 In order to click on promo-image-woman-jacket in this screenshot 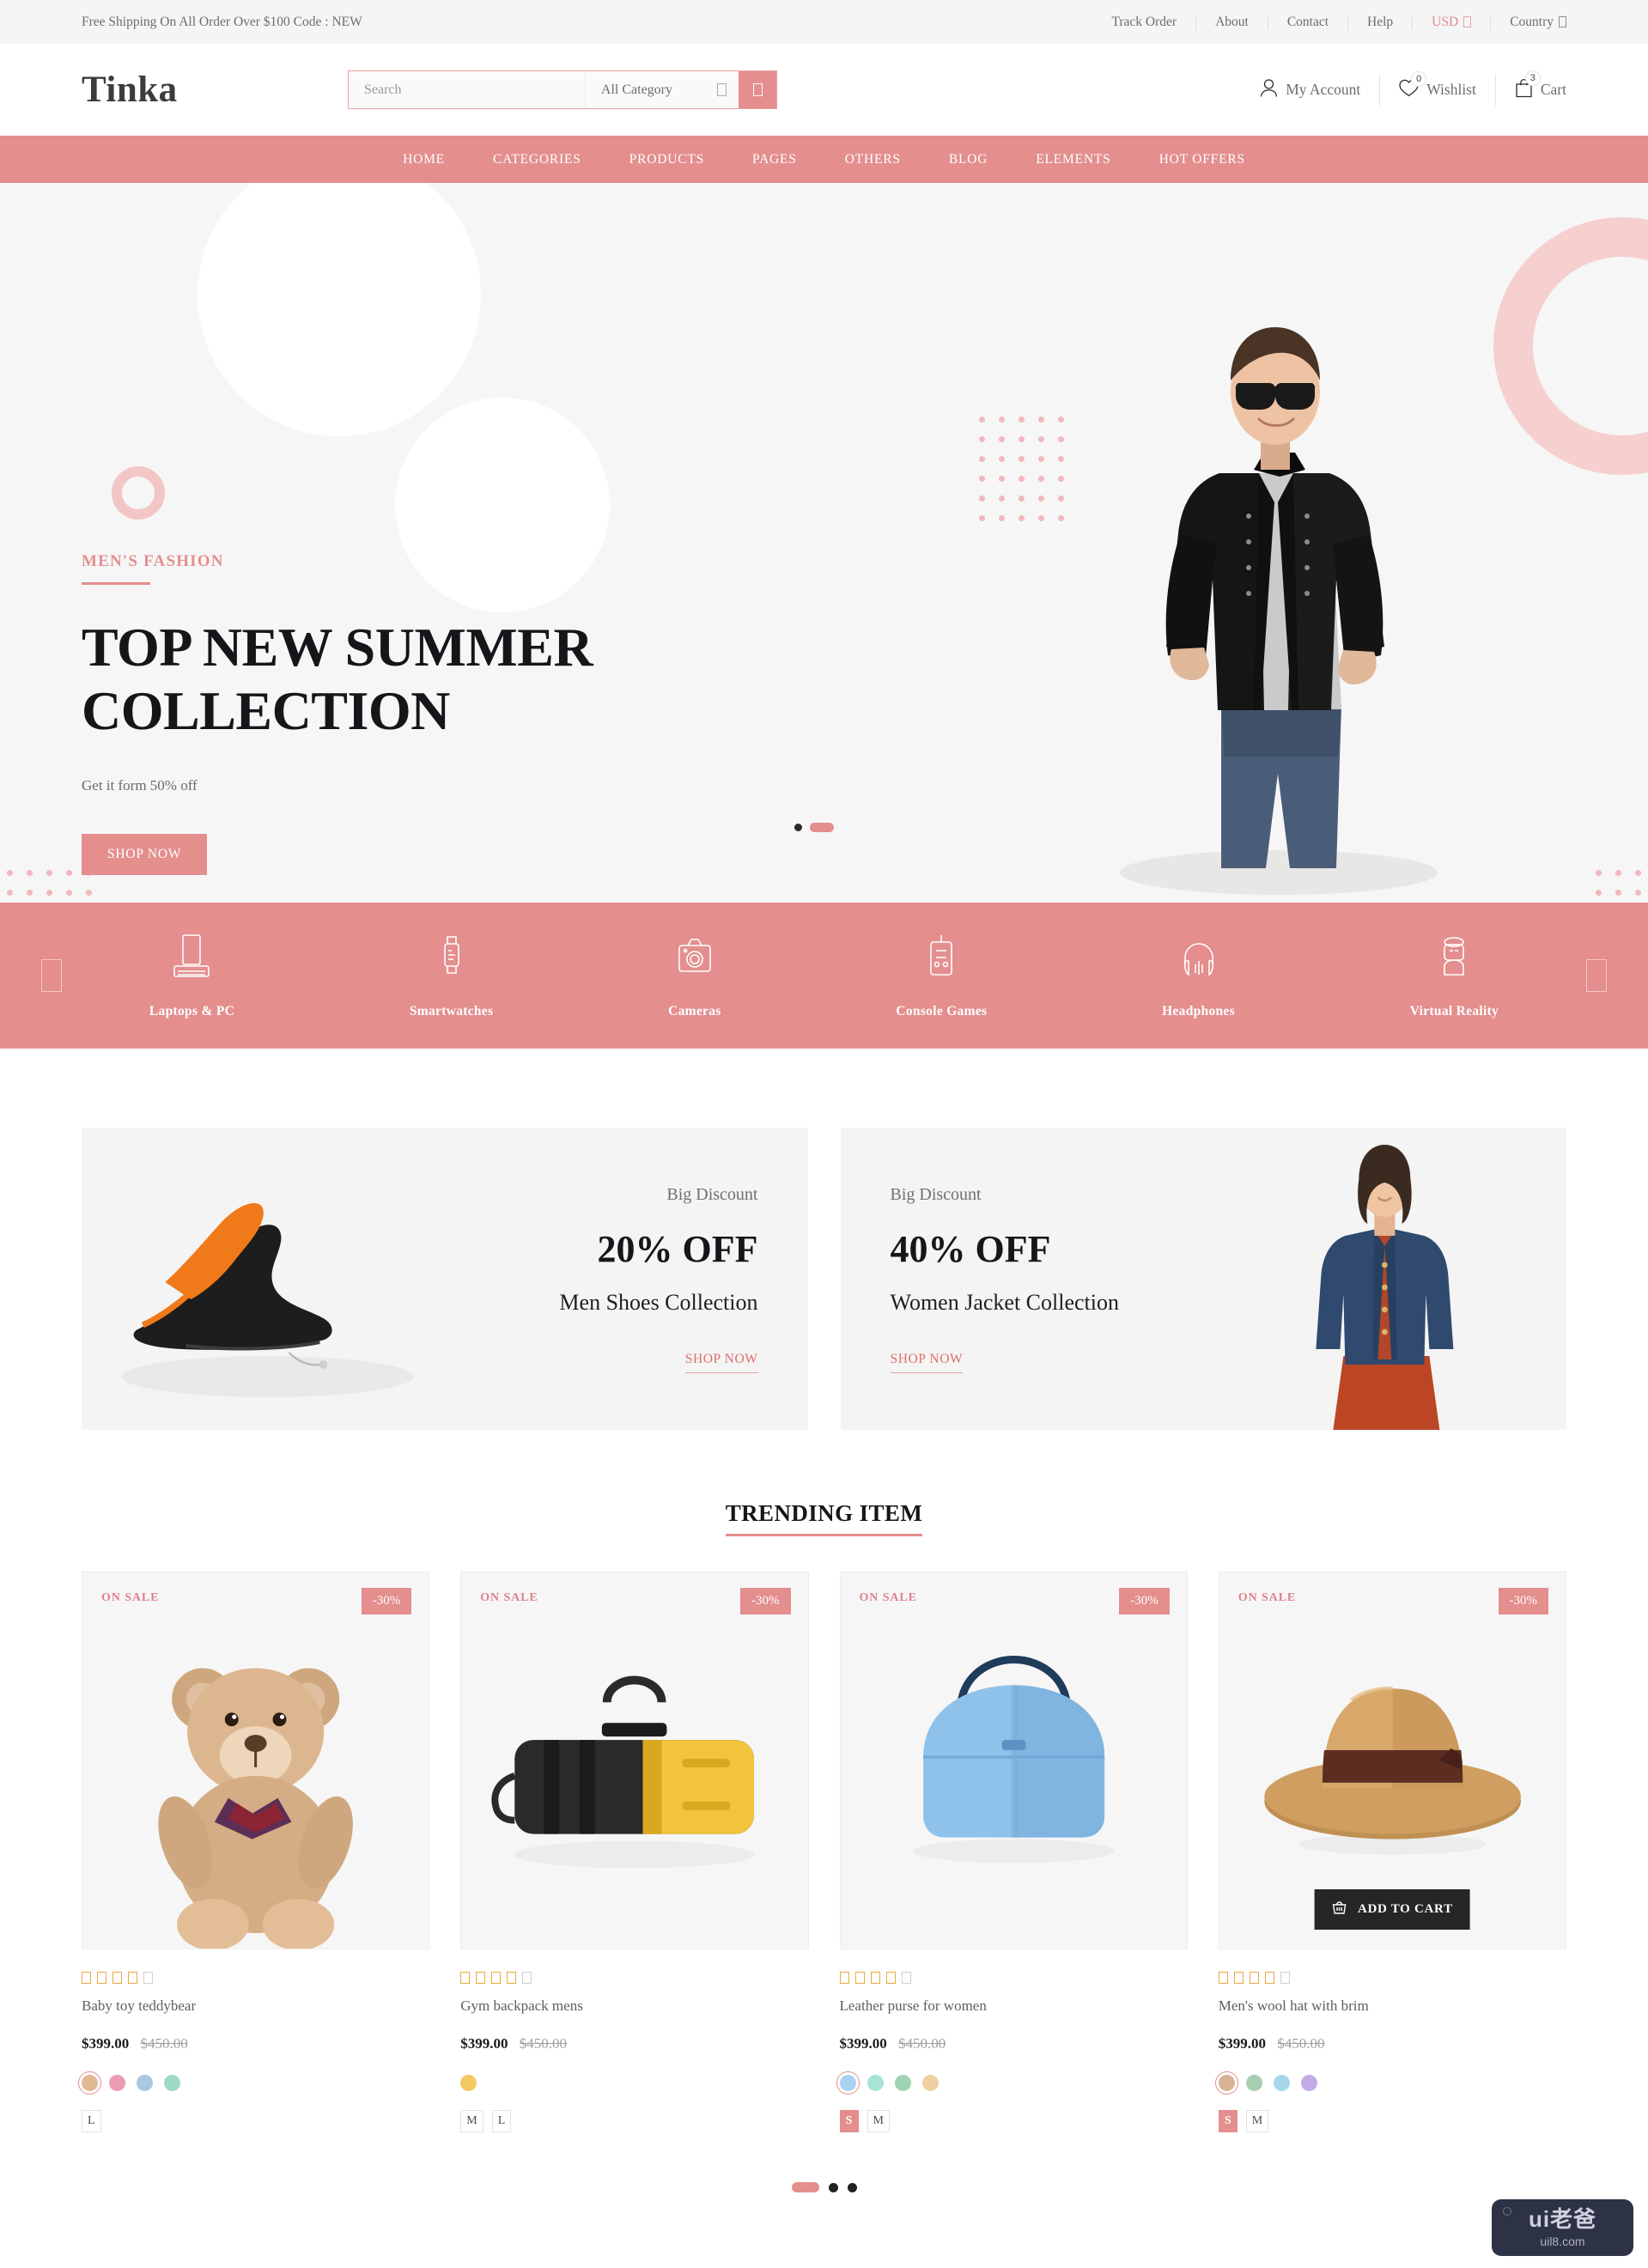, I will do `click(1384, 1279)`.